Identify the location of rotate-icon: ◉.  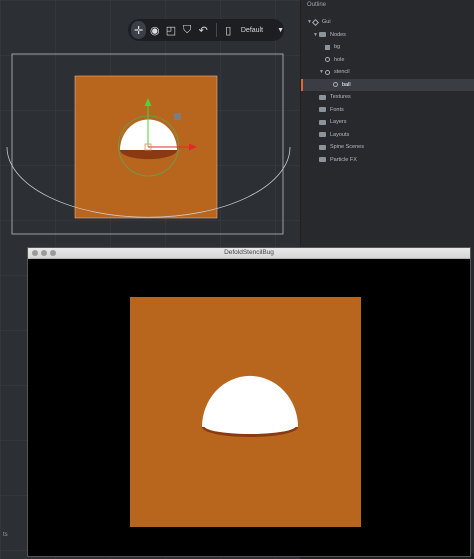
(154, 30).